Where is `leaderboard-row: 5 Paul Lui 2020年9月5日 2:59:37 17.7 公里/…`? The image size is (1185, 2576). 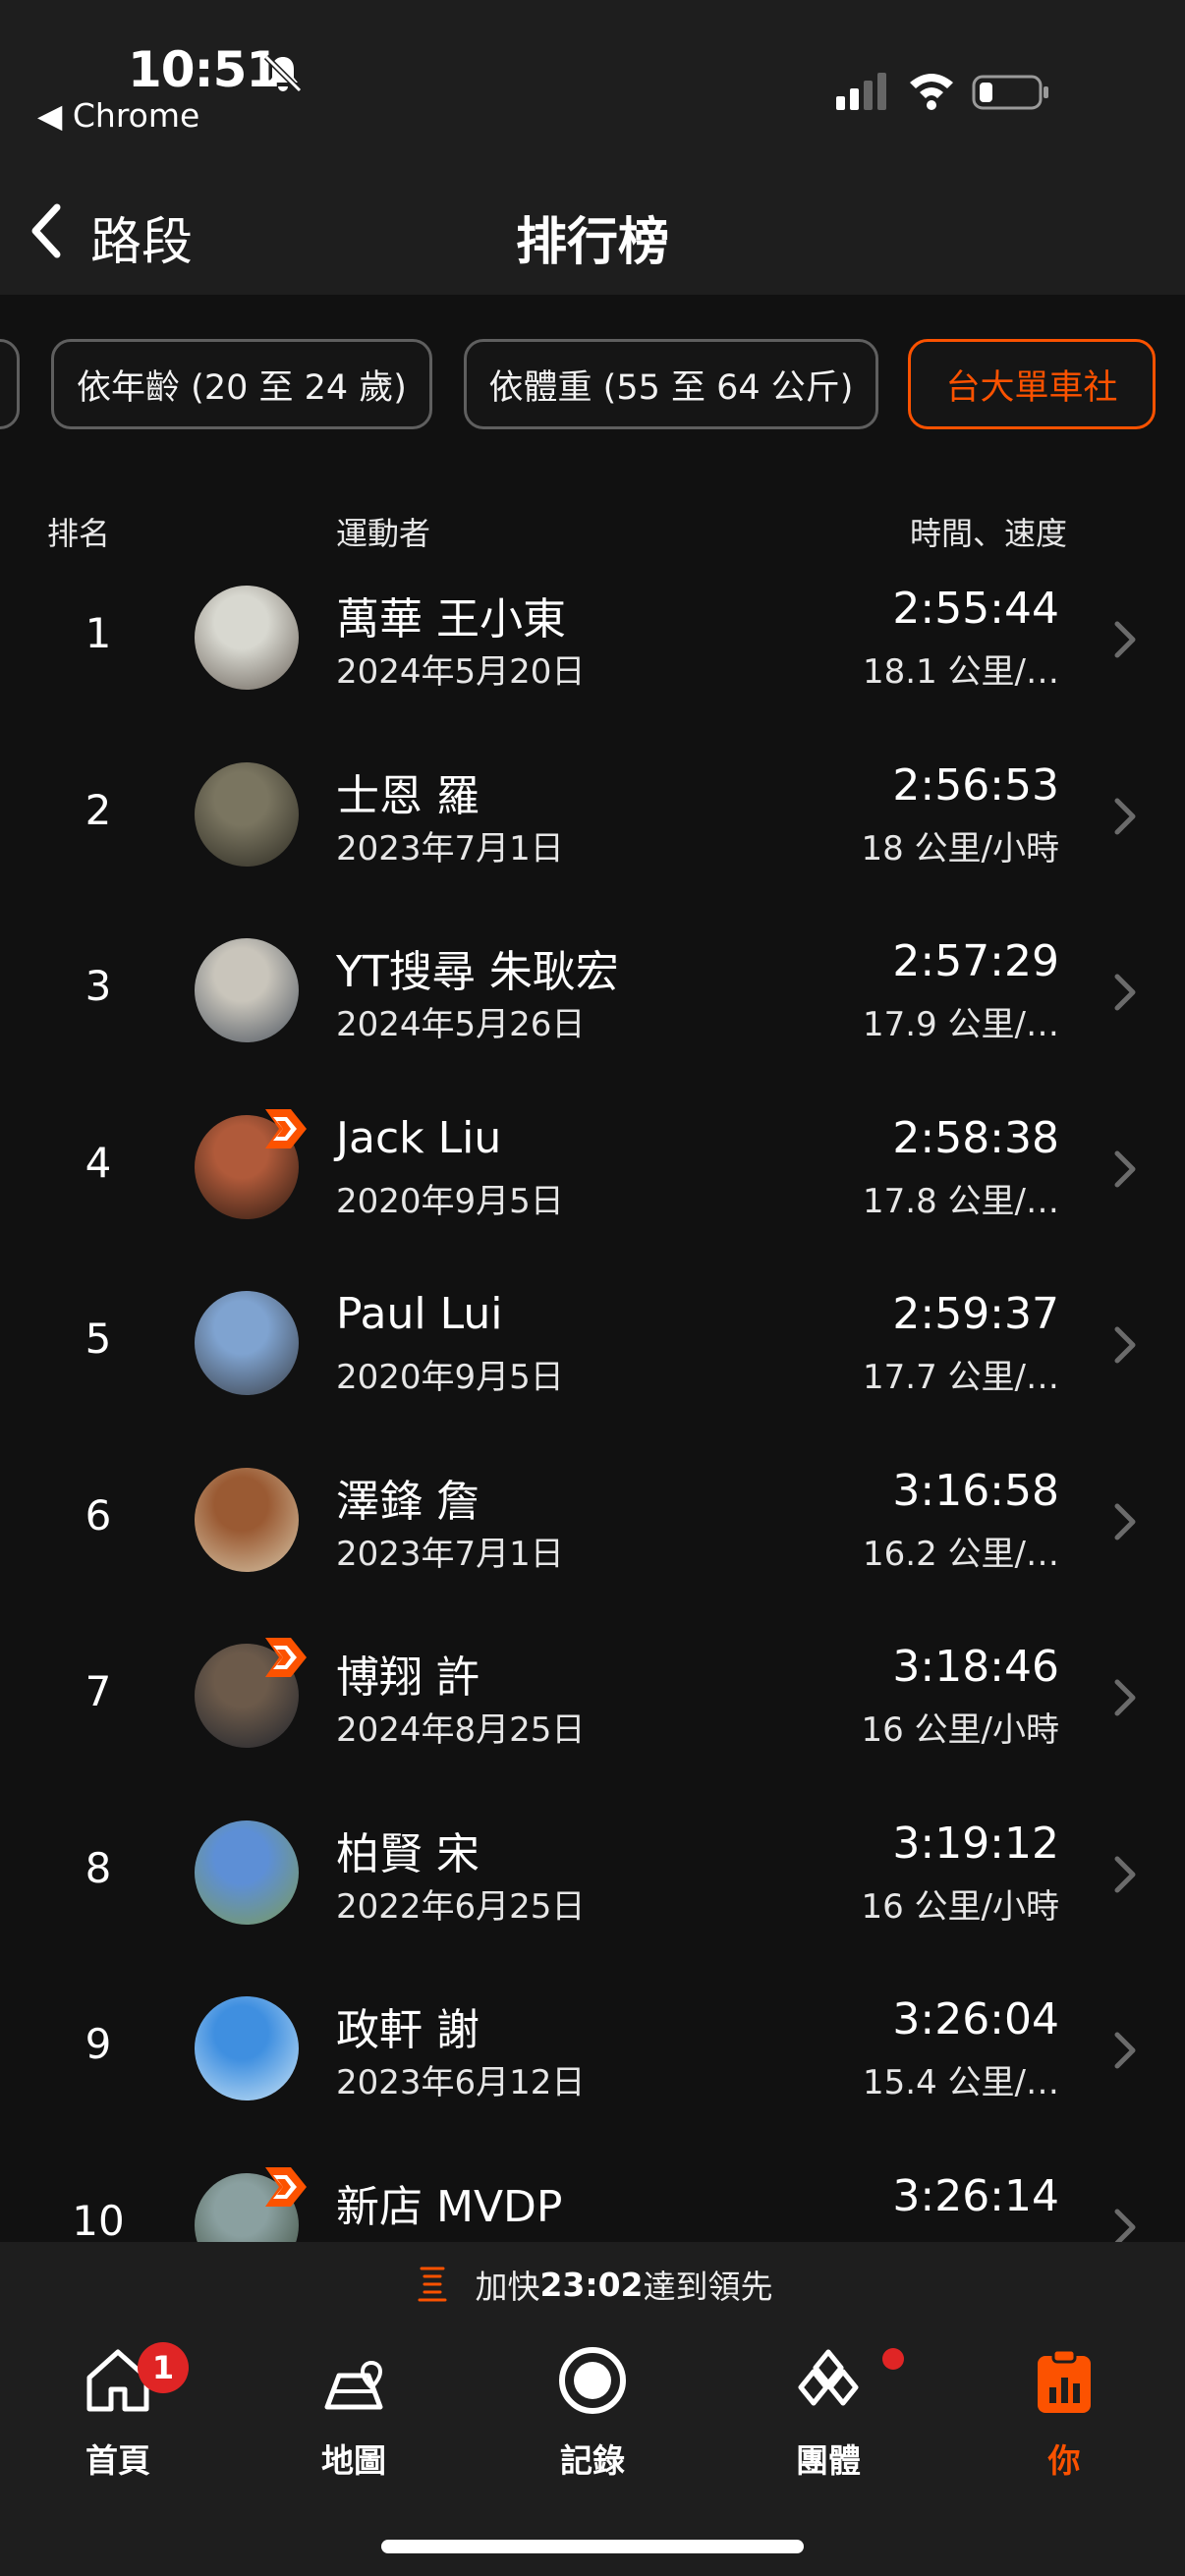 leaderboard-row: 5 Paul Lui 2020年9月5日 2:59:37 17.7 公里/… is located at coordinates (592, 1359).